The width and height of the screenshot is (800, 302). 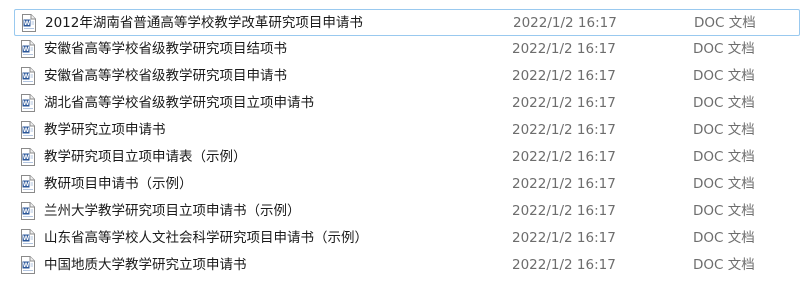 I want to click on file-name: 兰州大学教学研究项目立项申请书（示例）, so click(x=172, y=211).